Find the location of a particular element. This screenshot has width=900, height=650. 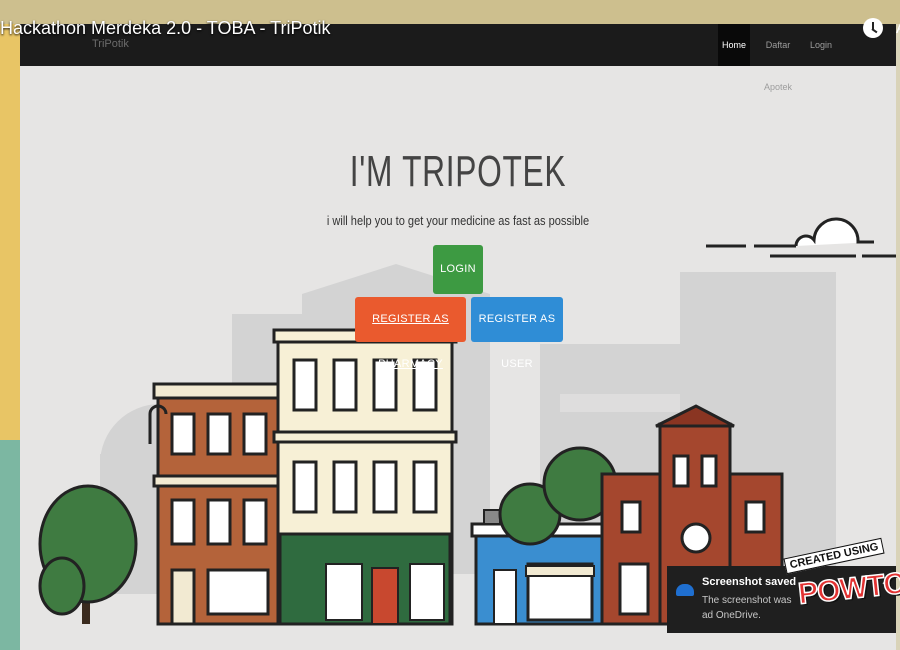

powtoon-logo: POWTOON is located at coordinates (848, 586).